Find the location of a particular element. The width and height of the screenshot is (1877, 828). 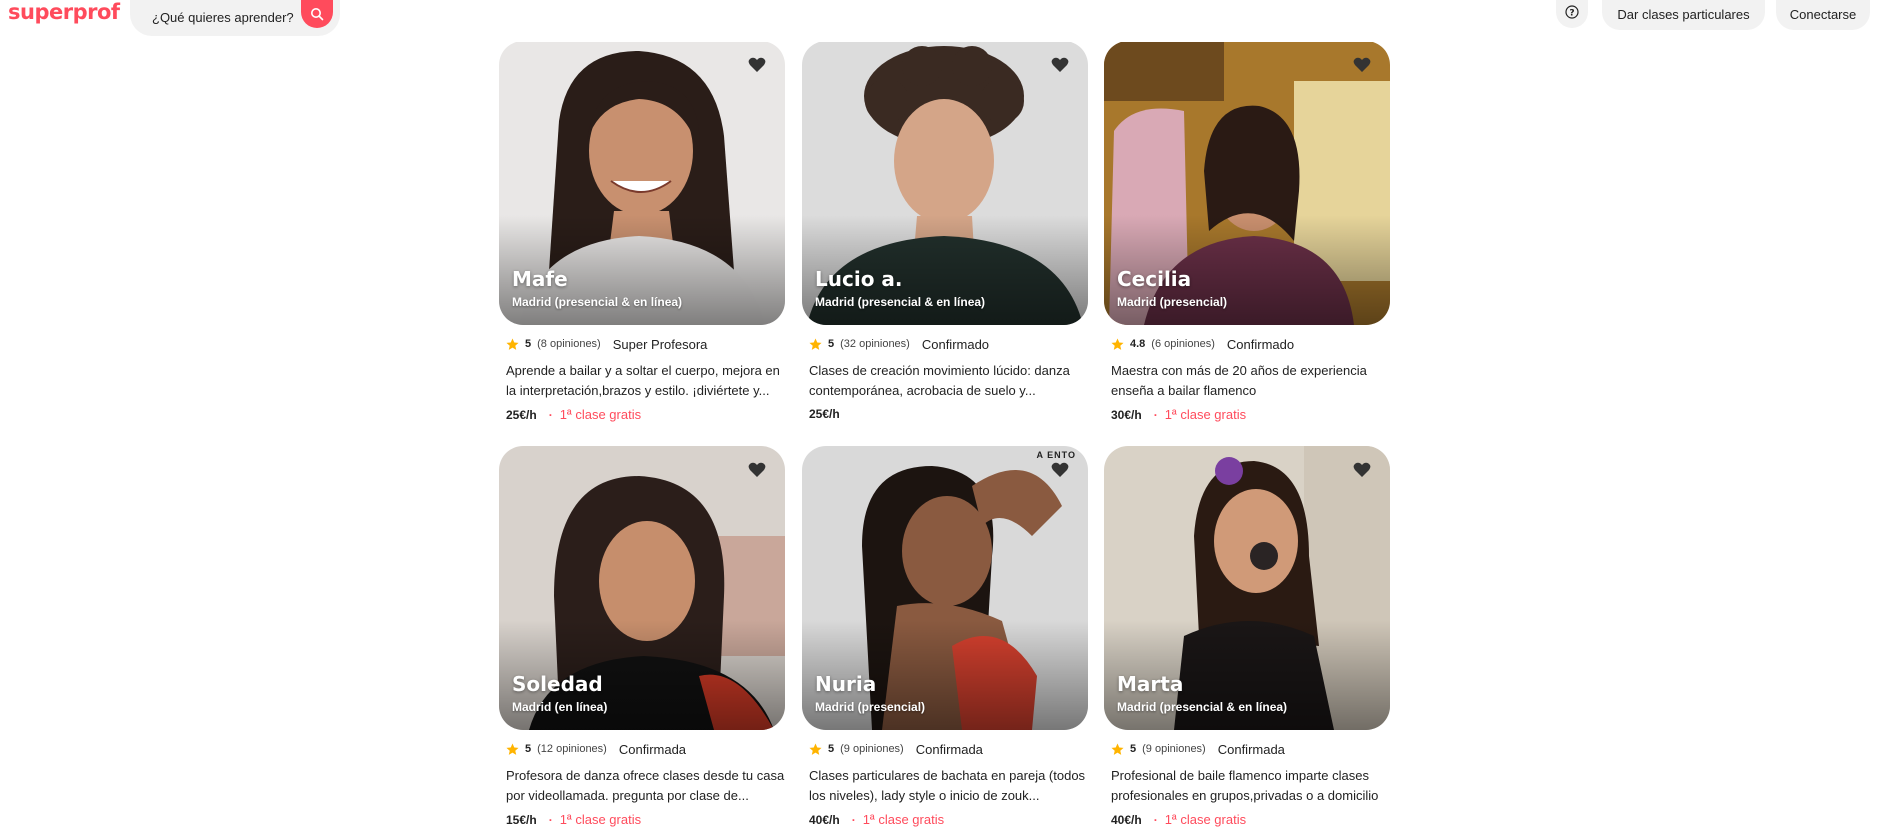

photo-tag: A ENTO is located at coordinates (1056, 455).